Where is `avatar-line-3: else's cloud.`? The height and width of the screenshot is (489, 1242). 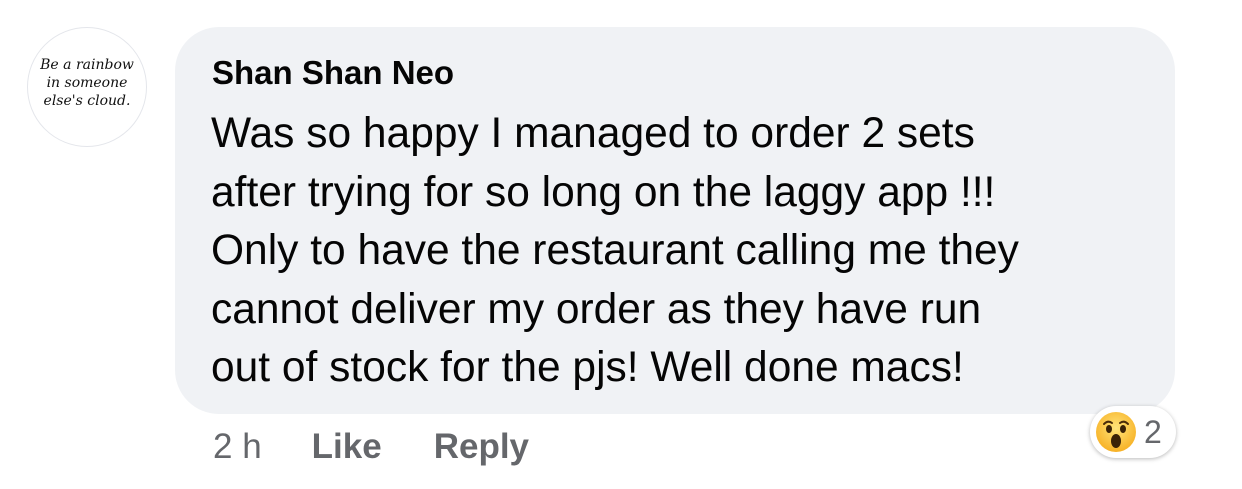 avatar-line-3: else's cloud. is located at coordinates (87, 101).